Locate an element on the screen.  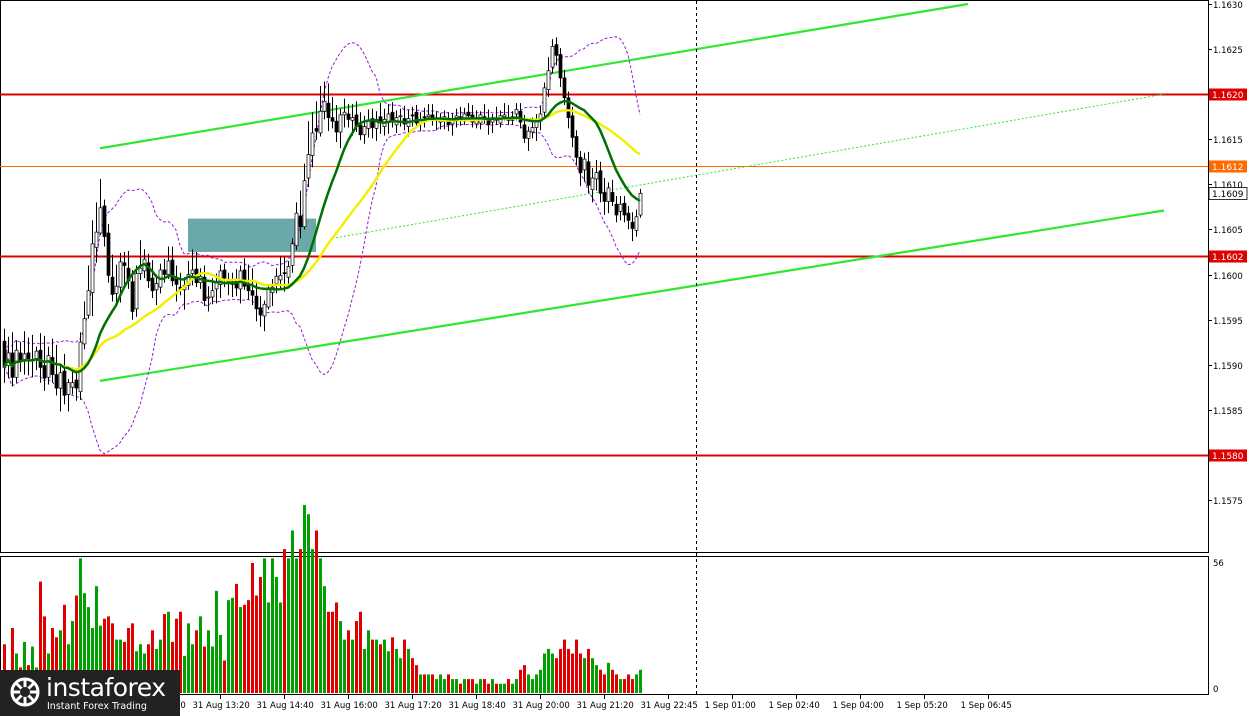
price-tick-label: 1.1600 is located at coordinates (1228, 277).